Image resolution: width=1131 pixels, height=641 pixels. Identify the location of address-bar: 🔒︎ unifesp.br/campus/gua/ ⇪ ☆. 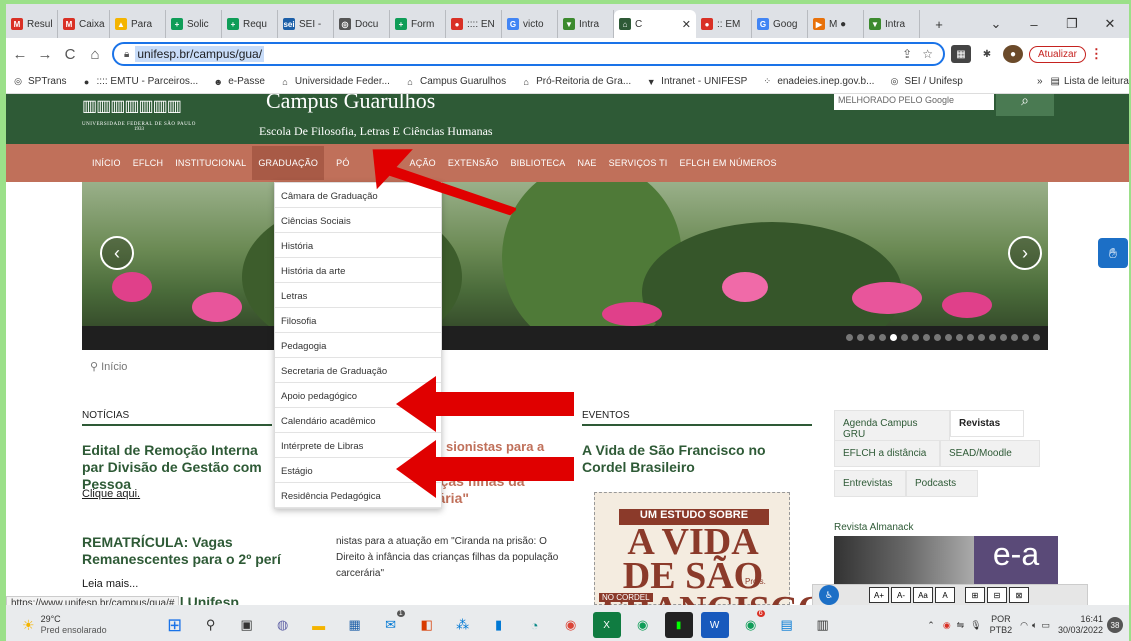
(528, 54).